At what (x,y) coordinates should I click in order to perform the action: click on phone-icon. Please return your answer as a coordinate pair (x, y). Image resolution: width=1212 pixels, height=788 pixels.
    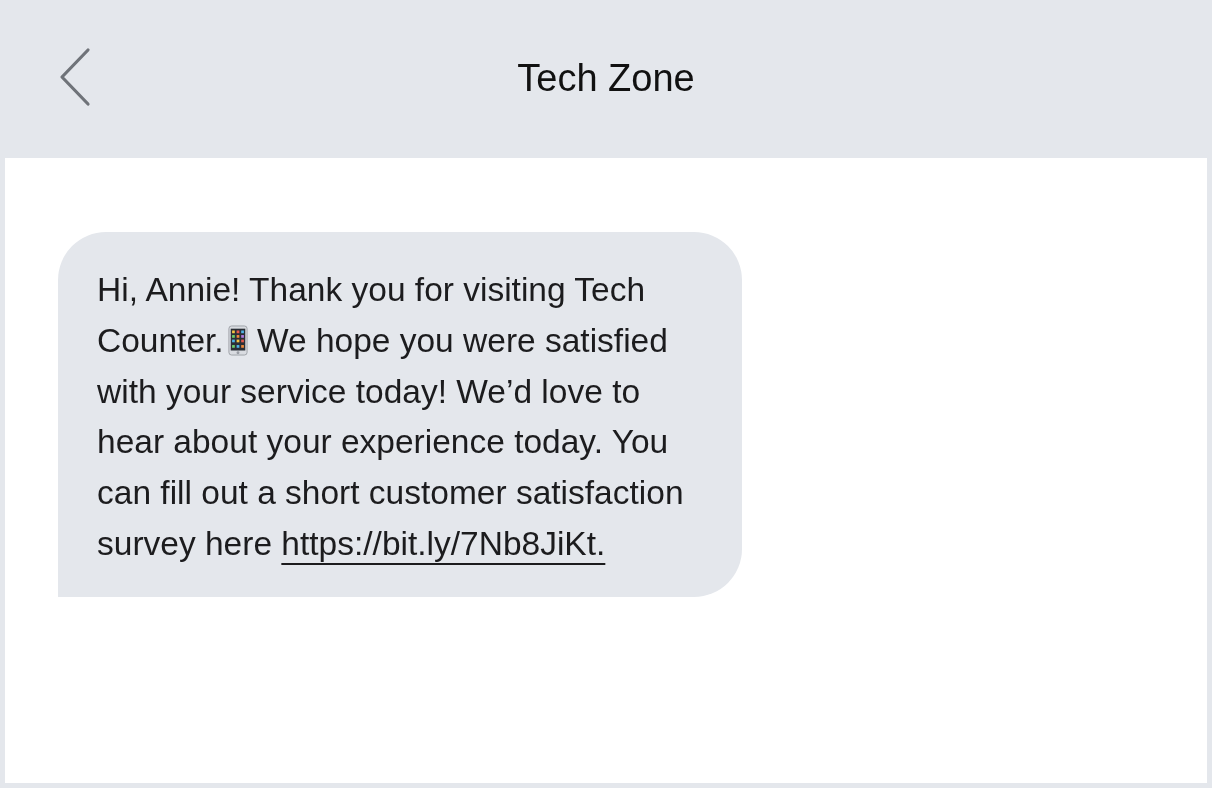
    Looking at the image, I should click on (237, 340).